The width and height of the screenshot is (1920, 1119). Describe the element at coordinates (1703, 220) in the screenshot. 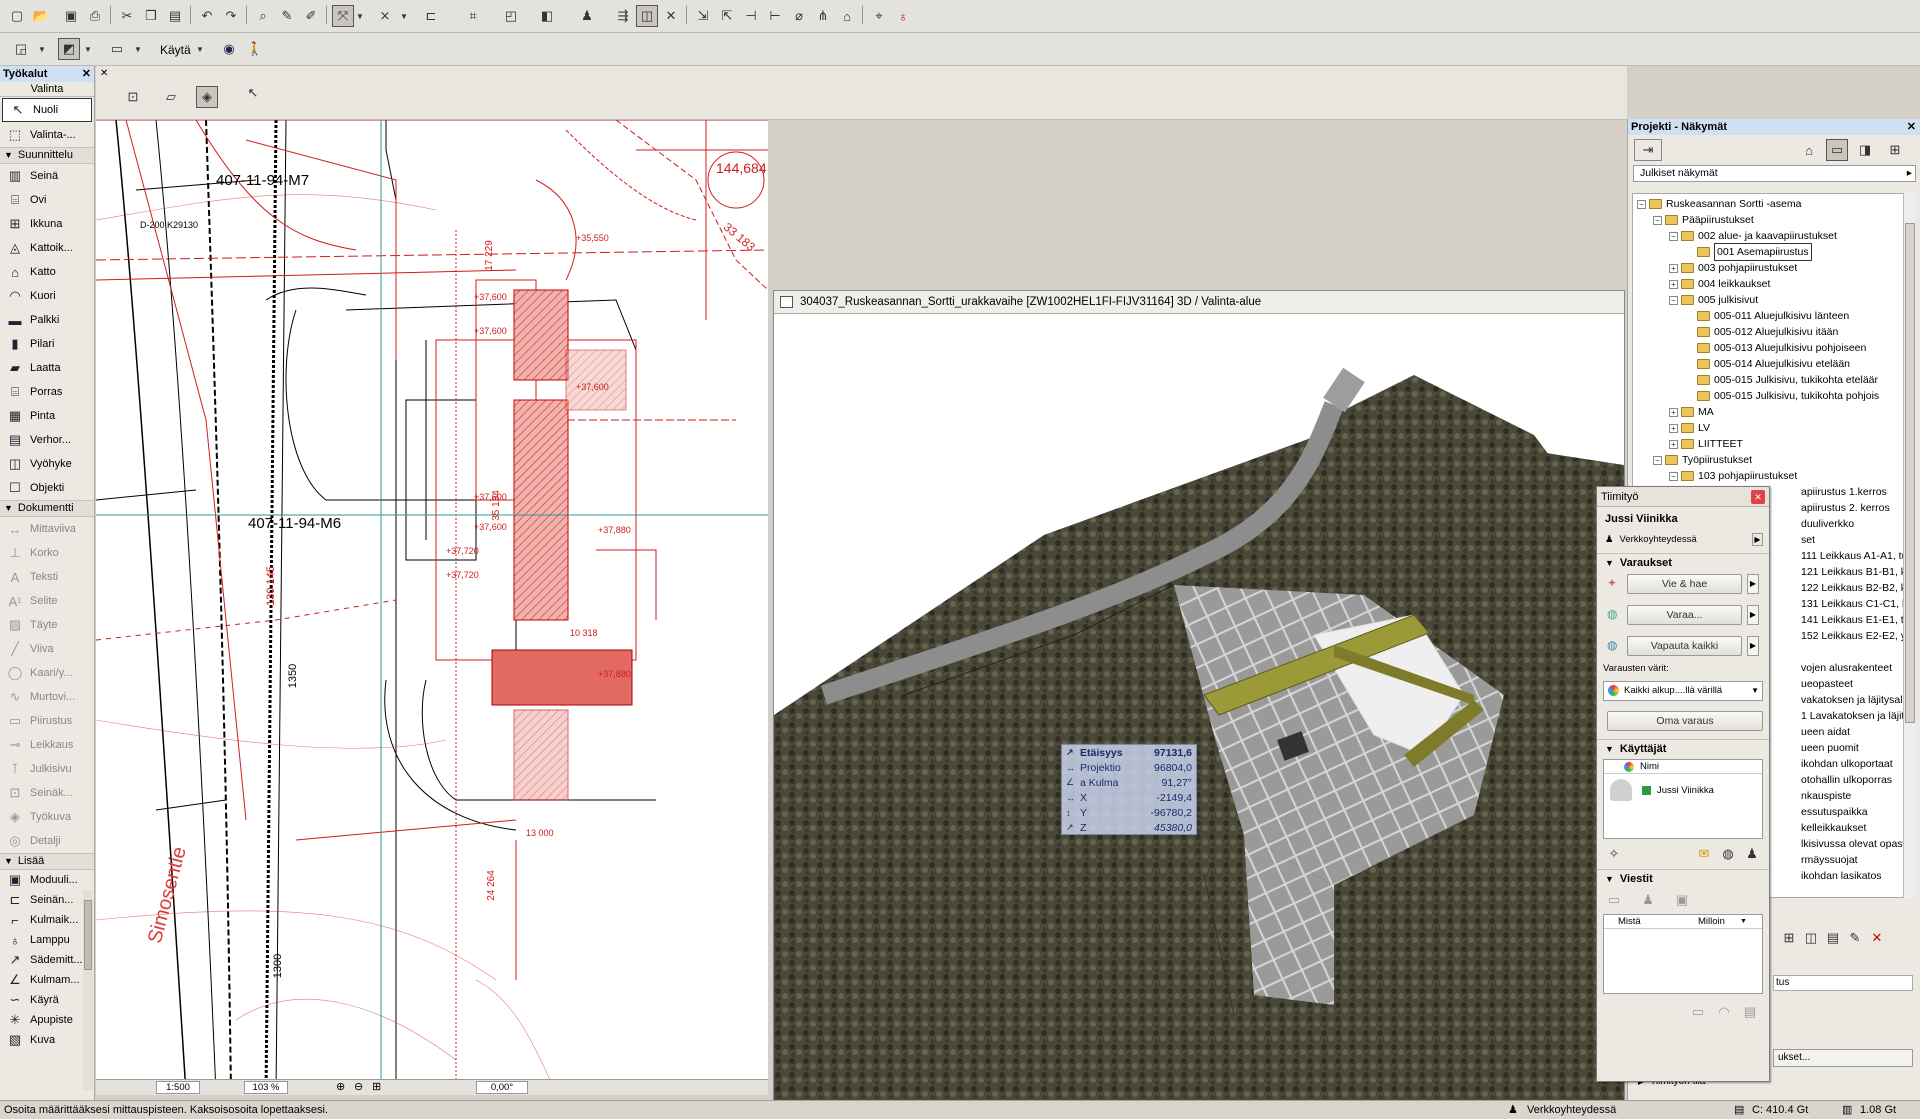

I see `tree-node: − Pääpiirustukset` at that location.